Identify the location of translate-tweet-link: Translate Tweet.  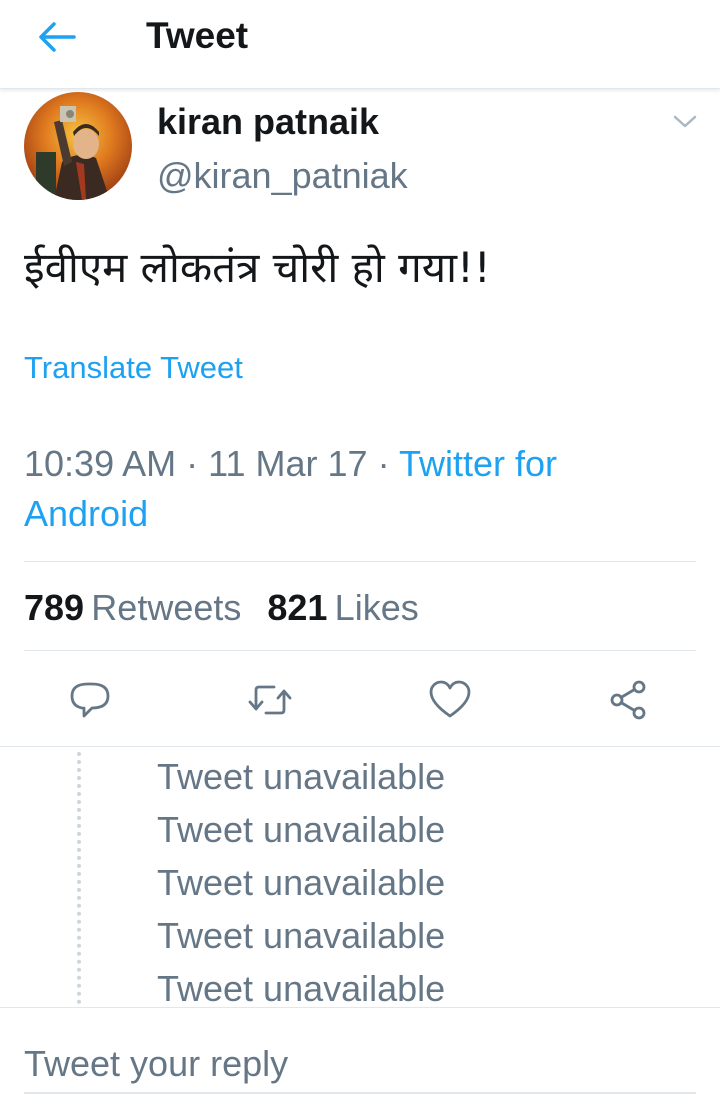
(133, 368).